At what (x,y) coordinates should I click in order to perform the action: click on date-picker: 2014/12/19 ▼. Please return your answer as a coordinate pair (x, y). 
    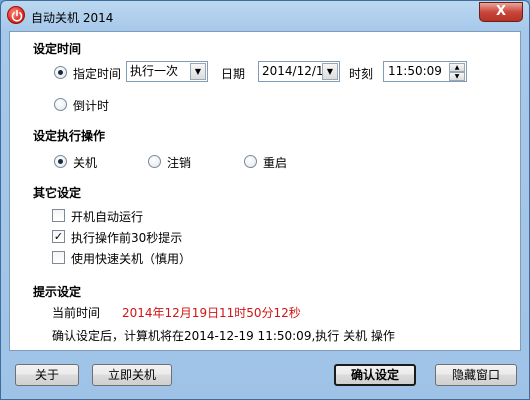
    Looking at the image, I should click on (299, 71).